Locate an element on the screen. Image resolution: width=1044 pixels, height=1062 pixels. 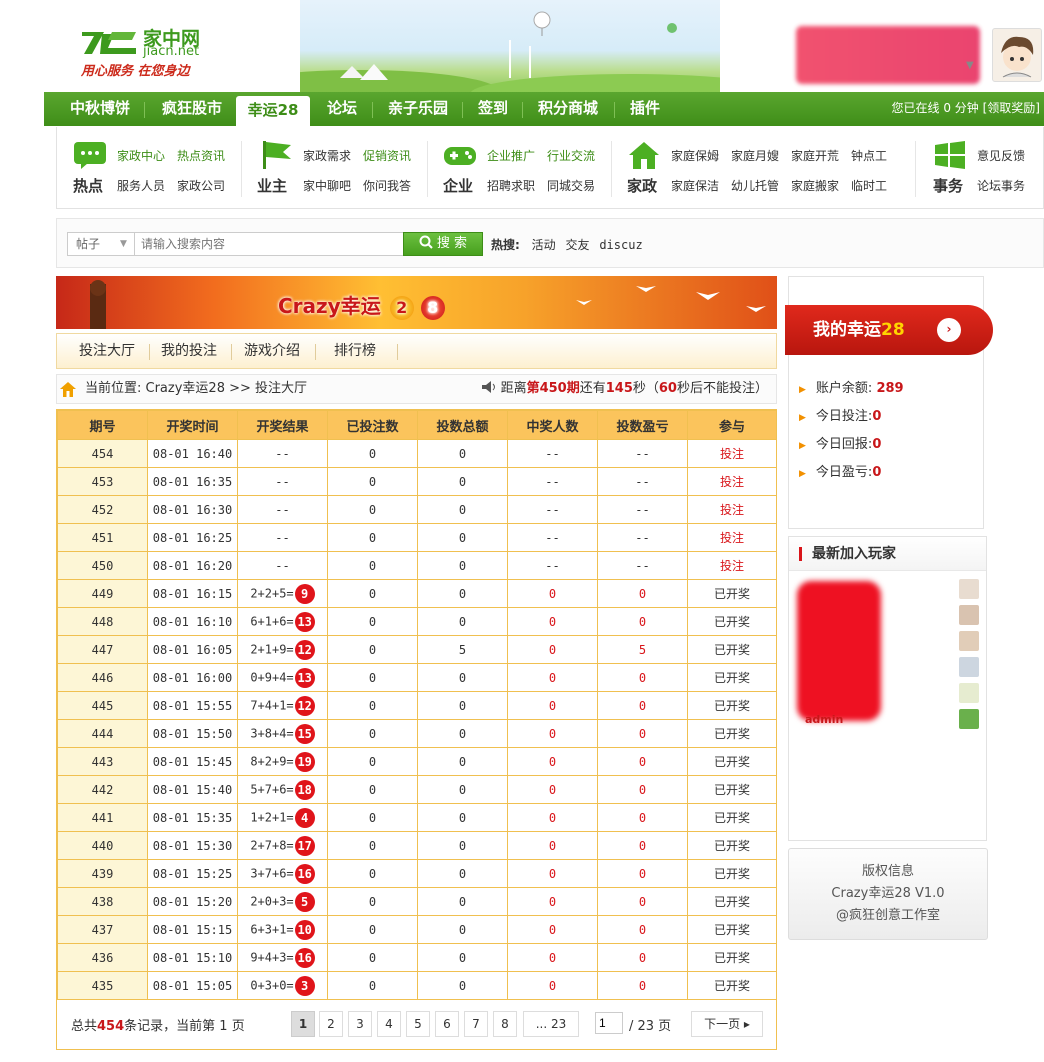
category-title: 企业 is located at coordinates (458, 186).